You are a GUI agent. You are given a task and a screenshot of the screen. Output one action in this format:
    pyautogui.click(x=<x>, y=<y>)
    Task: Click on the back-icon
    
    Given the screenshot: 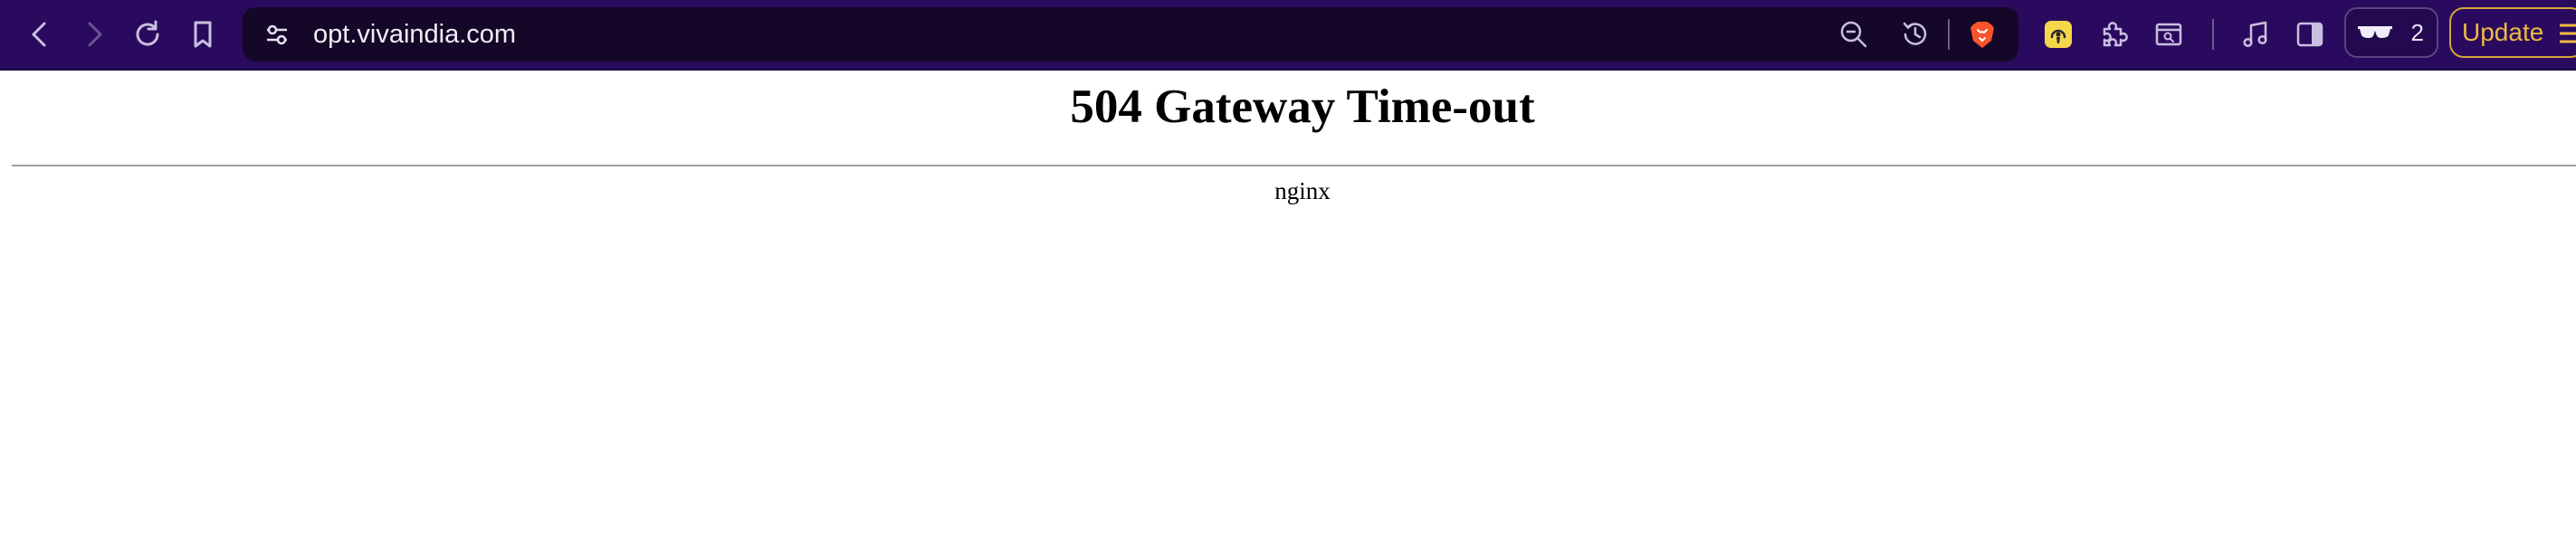 What is the action you would take?
    pyautogui.click(x=39, y=34)
    